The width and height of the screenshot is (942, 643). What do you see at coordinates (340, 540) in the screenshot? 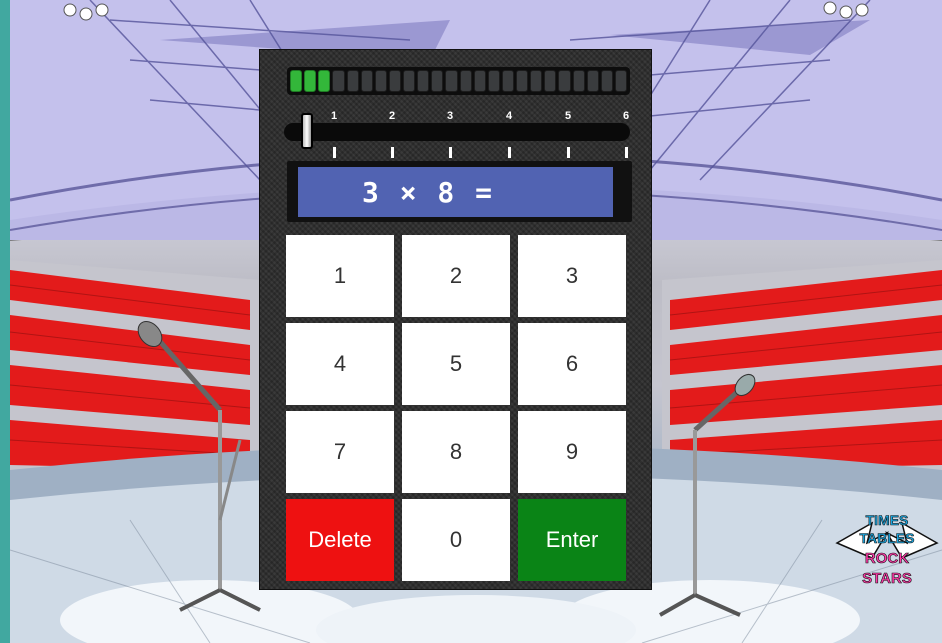
I see `delete-button: Delete` at bounding box center [340, 540].